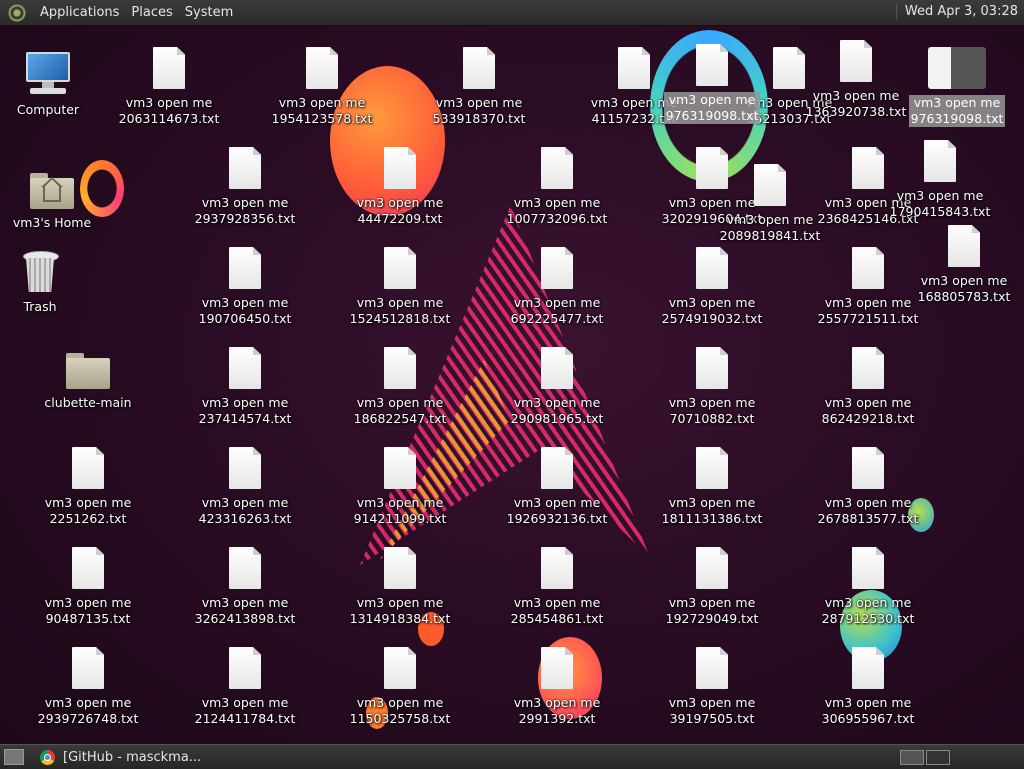 The image size is (1024, 769). I want to click on file-icon-item: vm3 open me 237414574.txt, so click(245, 385).